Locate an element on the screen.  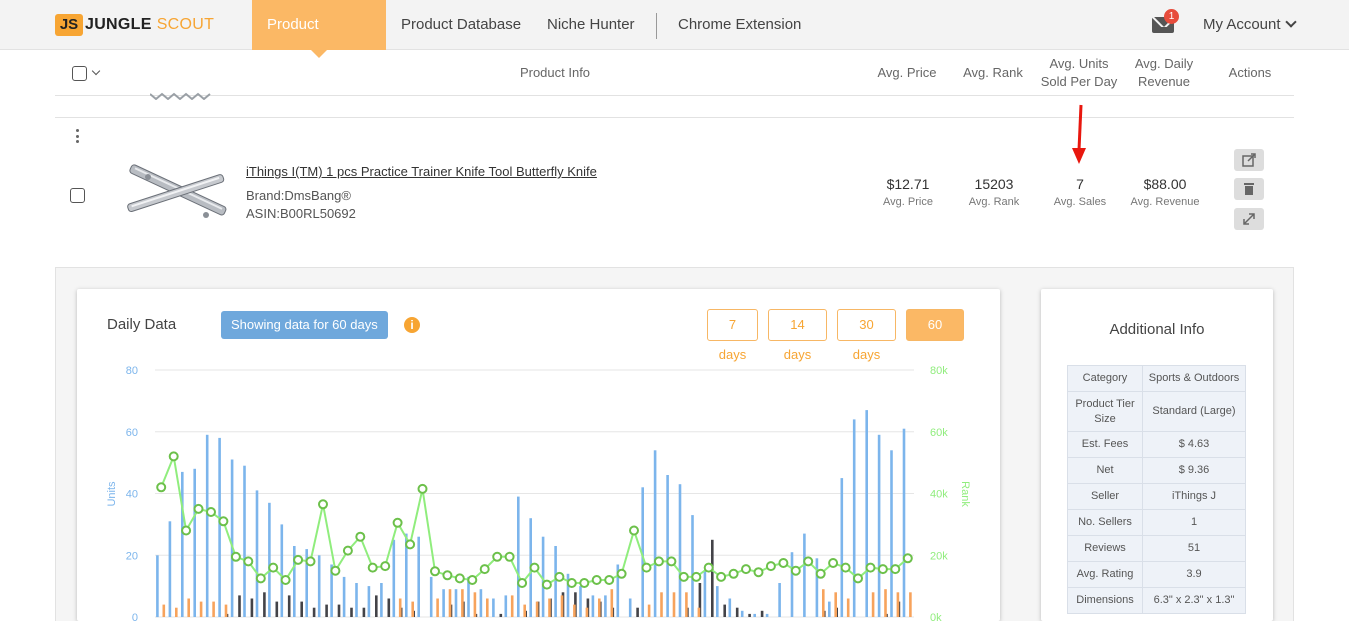
info-value: 6.3" x 2.3" x 1.3" is located at coordinates (1194, 600).